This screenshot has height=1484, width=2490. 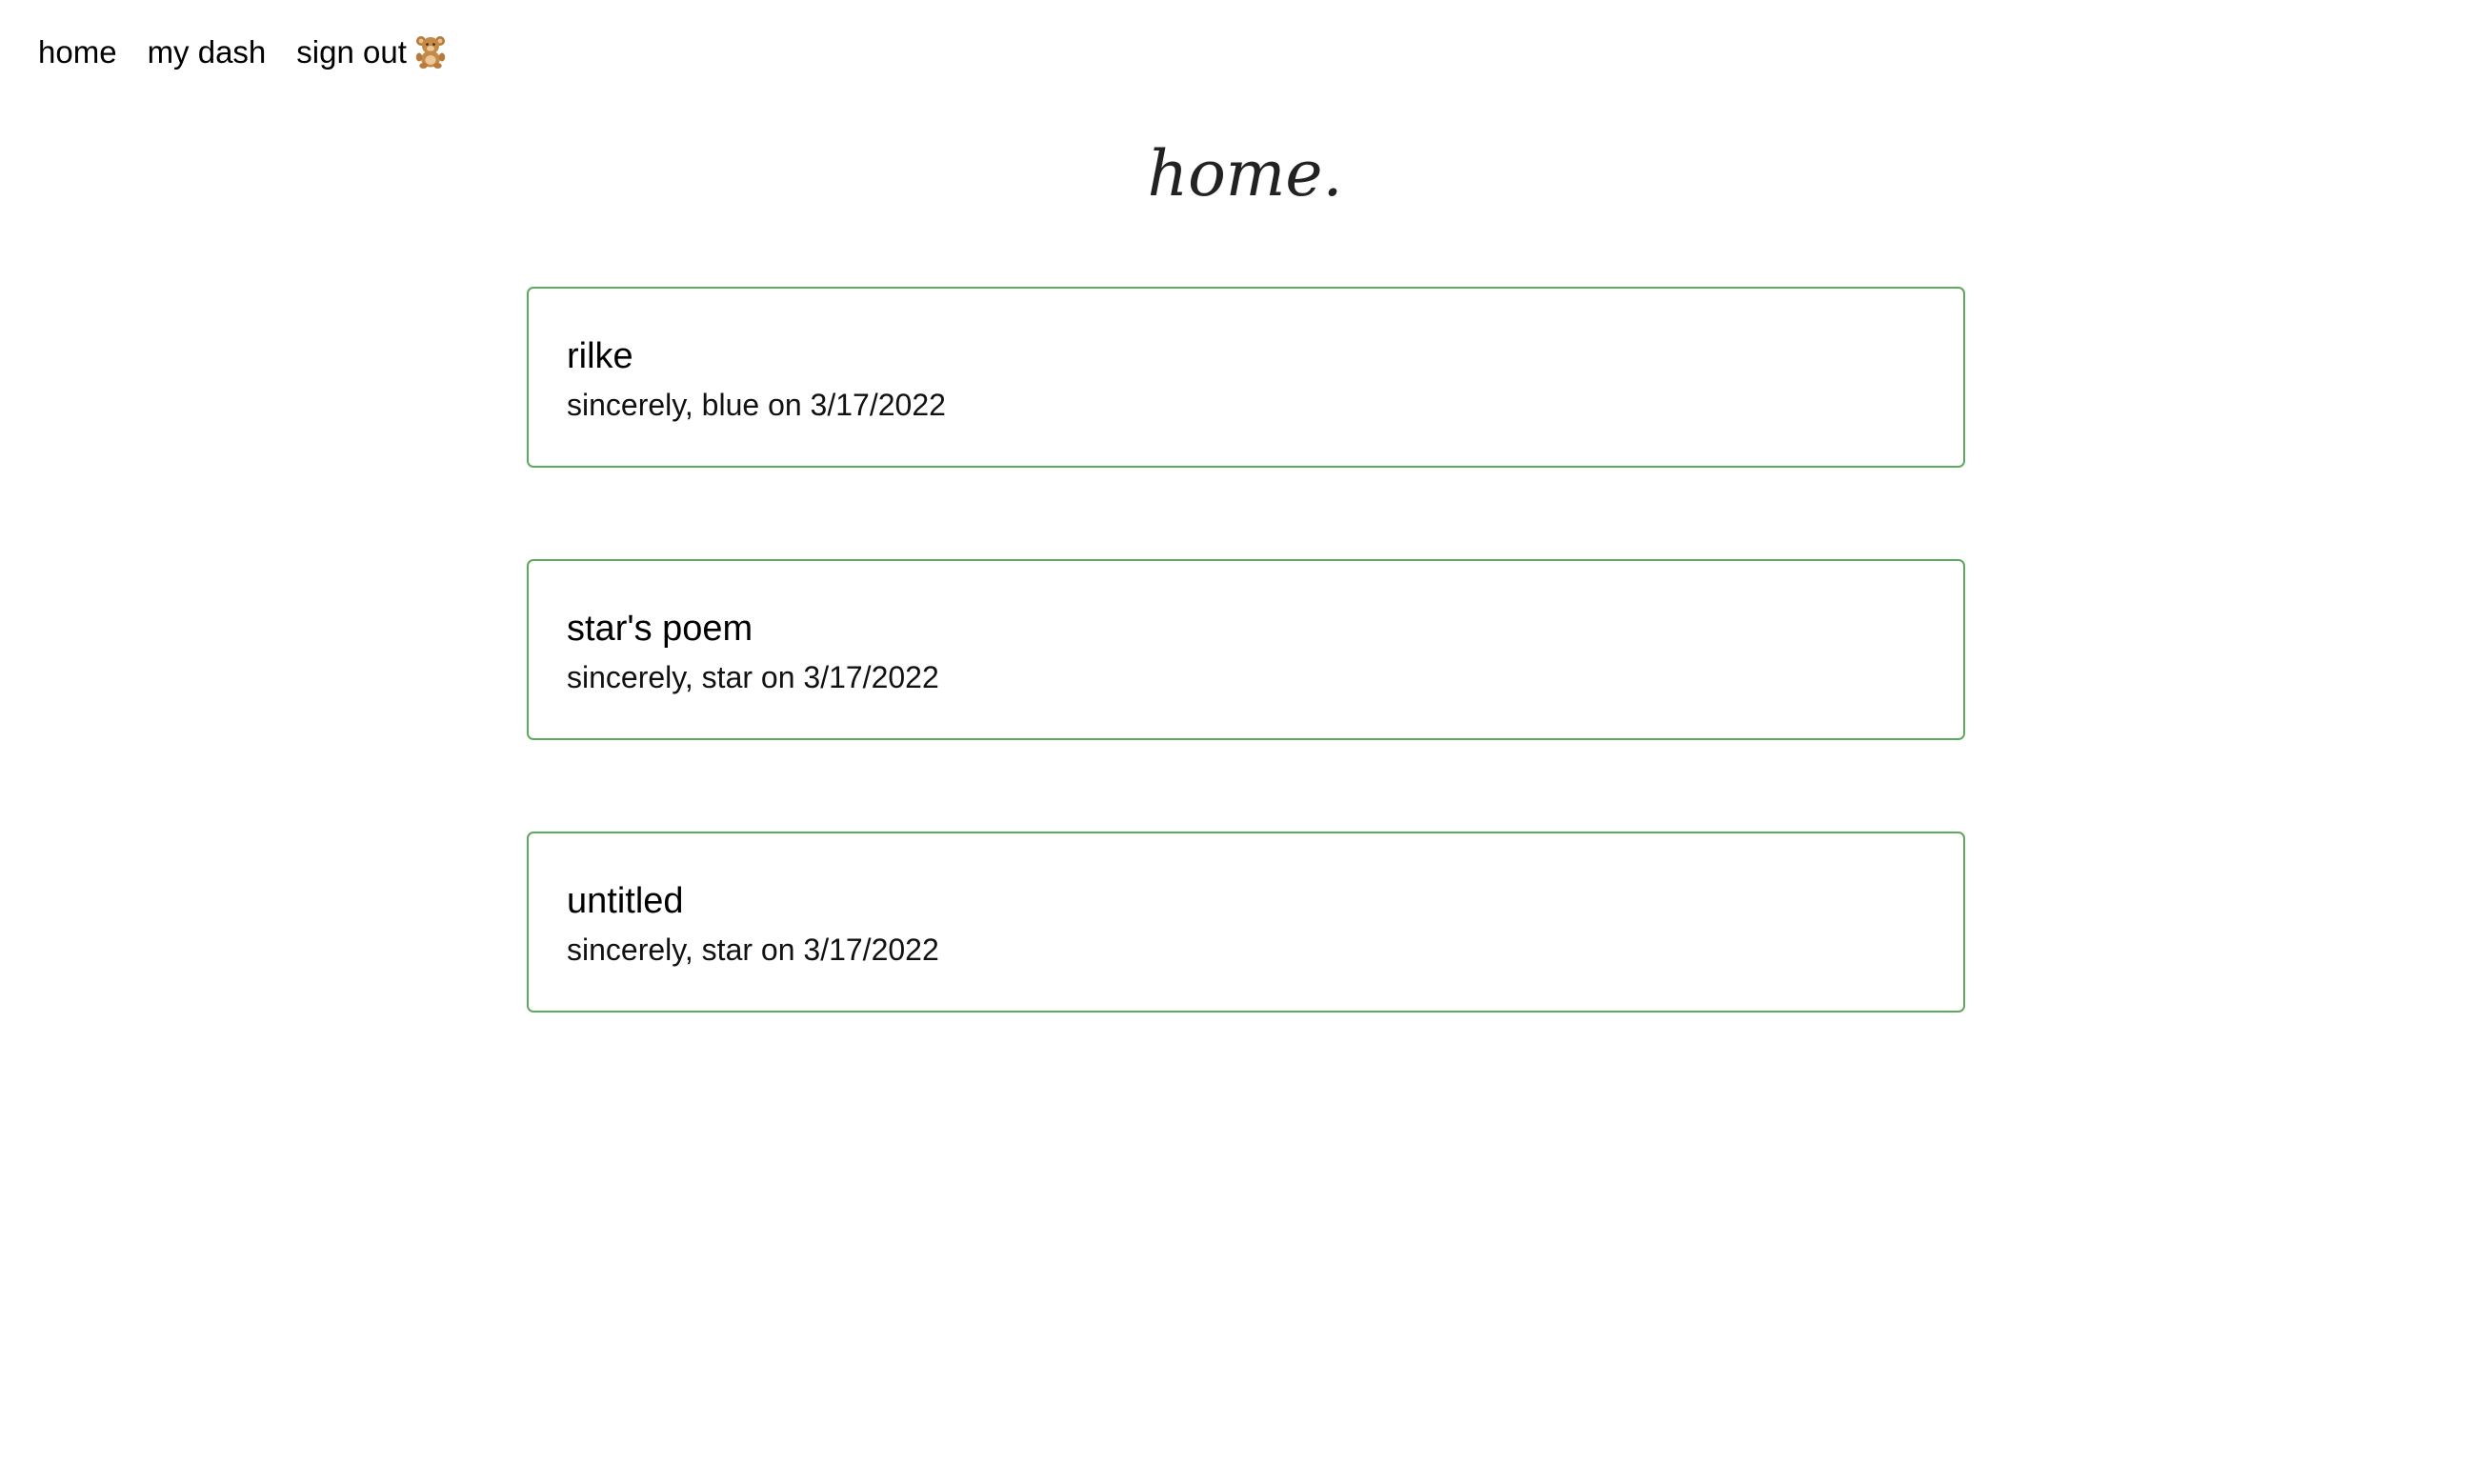 What do you see at coordinates (660, 629) in the screenshot?
I see `post-title: star's poem` at bounding box center [660, 629].